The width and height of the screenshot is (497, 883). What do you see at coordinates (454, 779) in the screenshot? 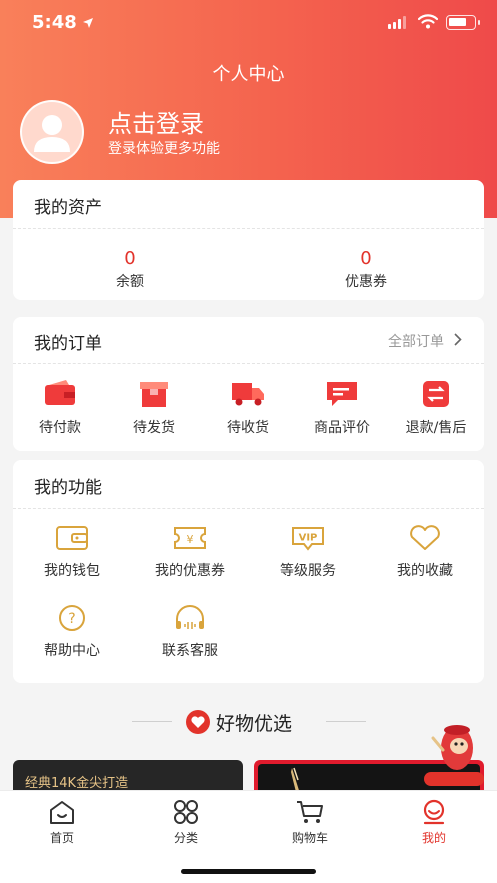
I see `mascot-badge` at bounding box center [454, 779].